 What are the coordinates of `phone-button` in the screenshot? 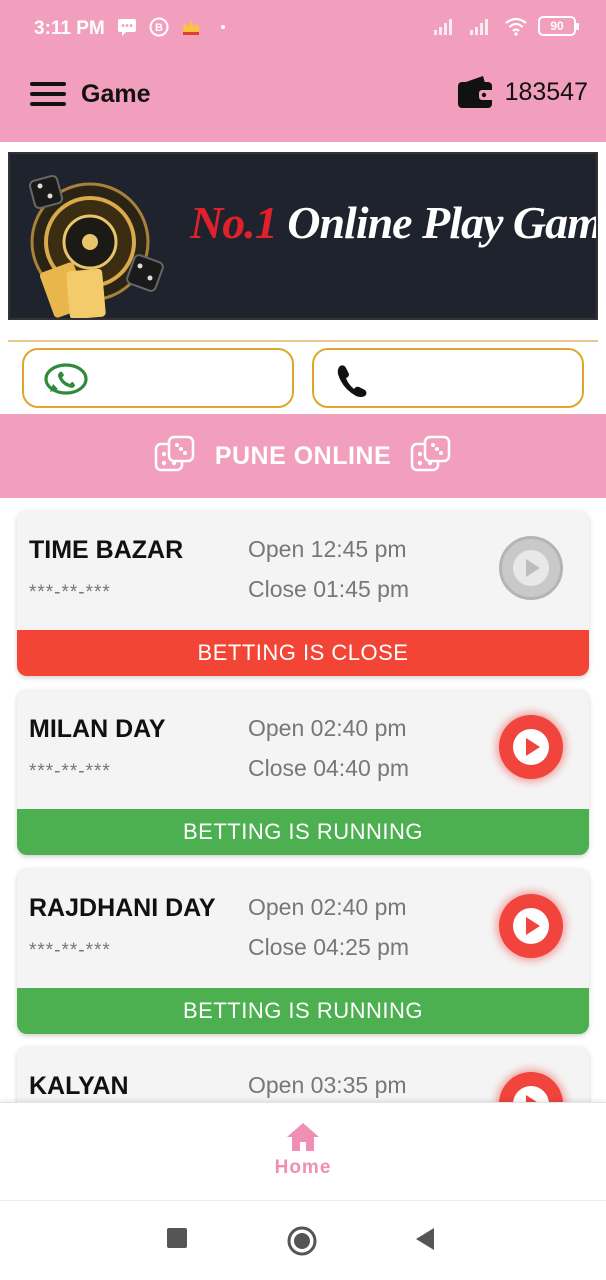 It's located at (448, 378).